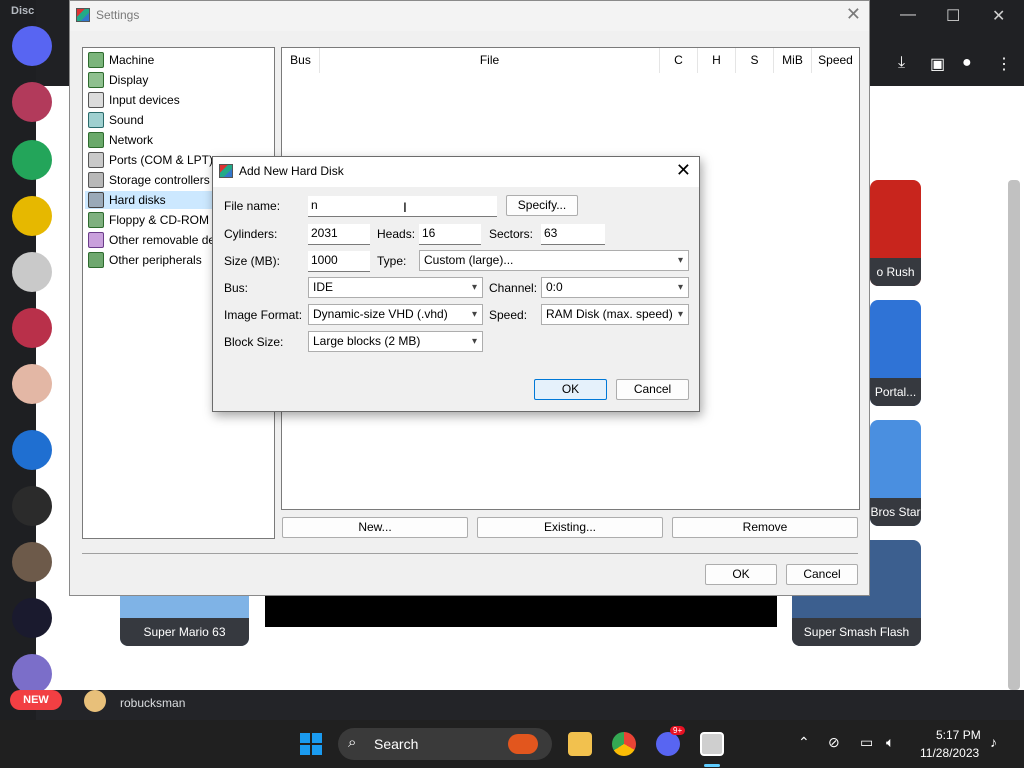  I want to click on channel-select: 0:0 ▾, so click(615, 287).